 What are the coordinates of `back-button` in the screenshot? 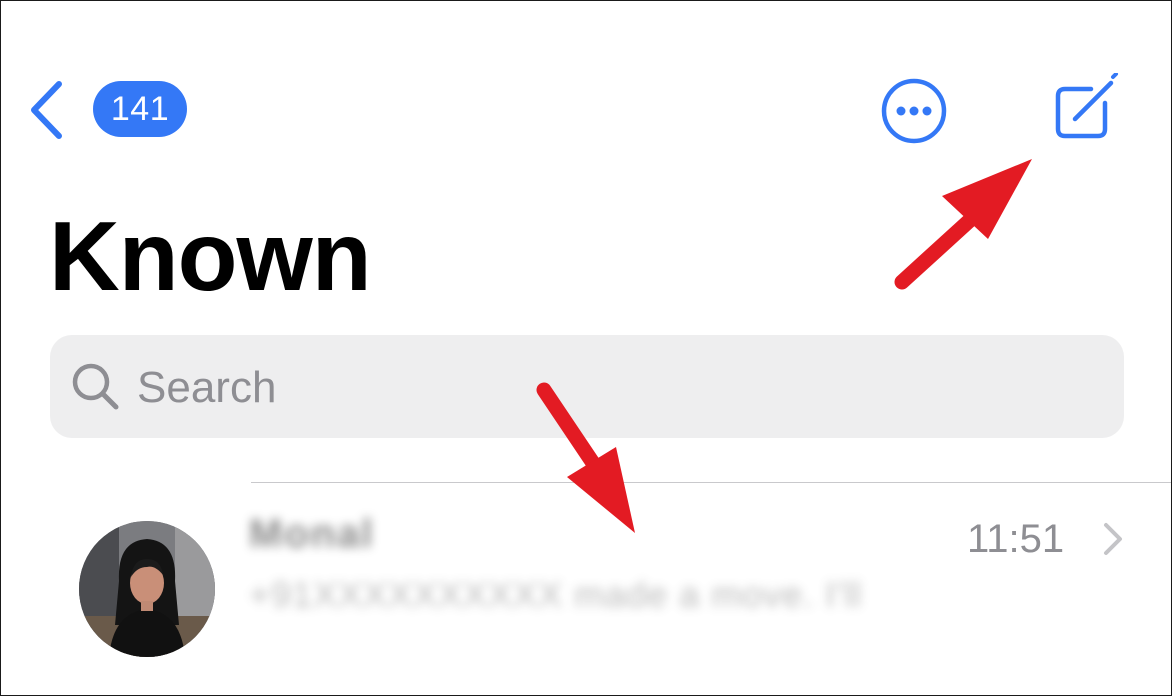 It's located at (48, 110).